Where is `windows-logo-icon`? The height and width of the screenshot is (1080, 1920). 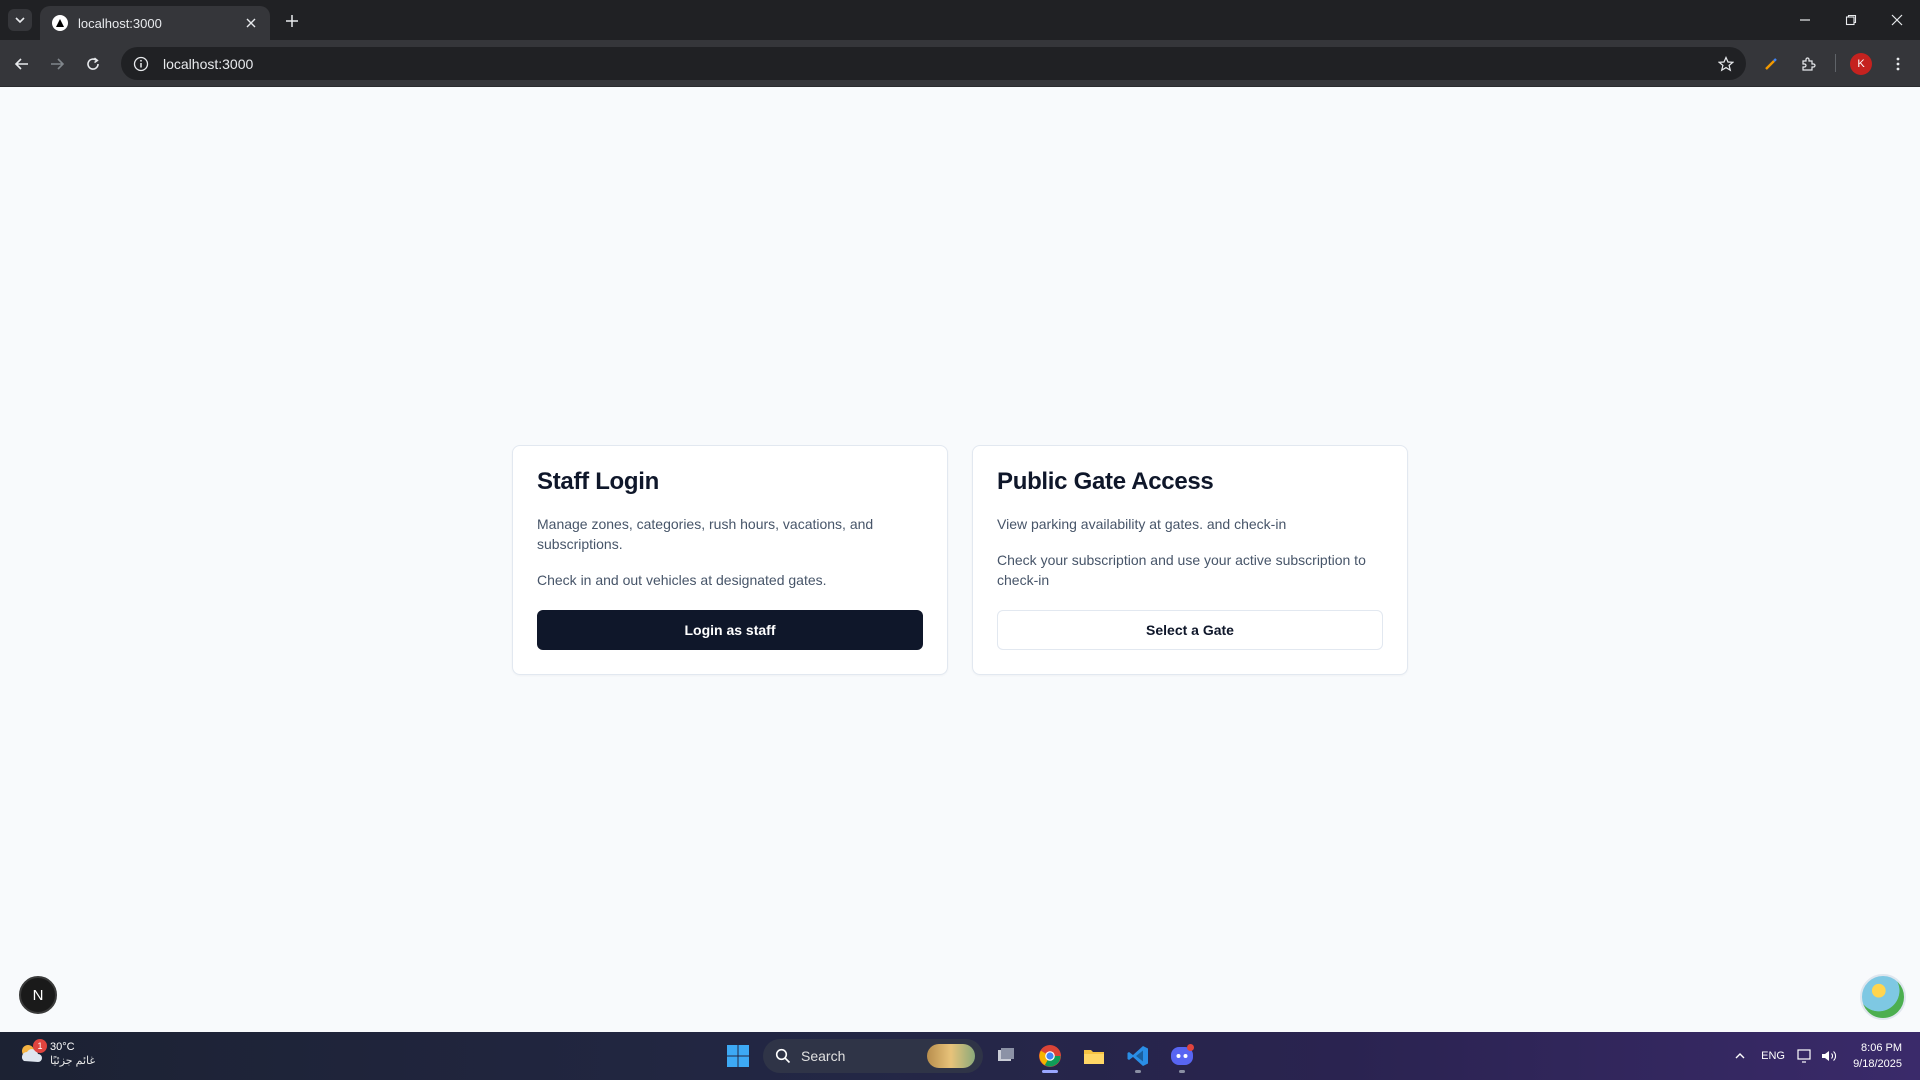 windows-logo-icon is located at coordinates (738, 1056).